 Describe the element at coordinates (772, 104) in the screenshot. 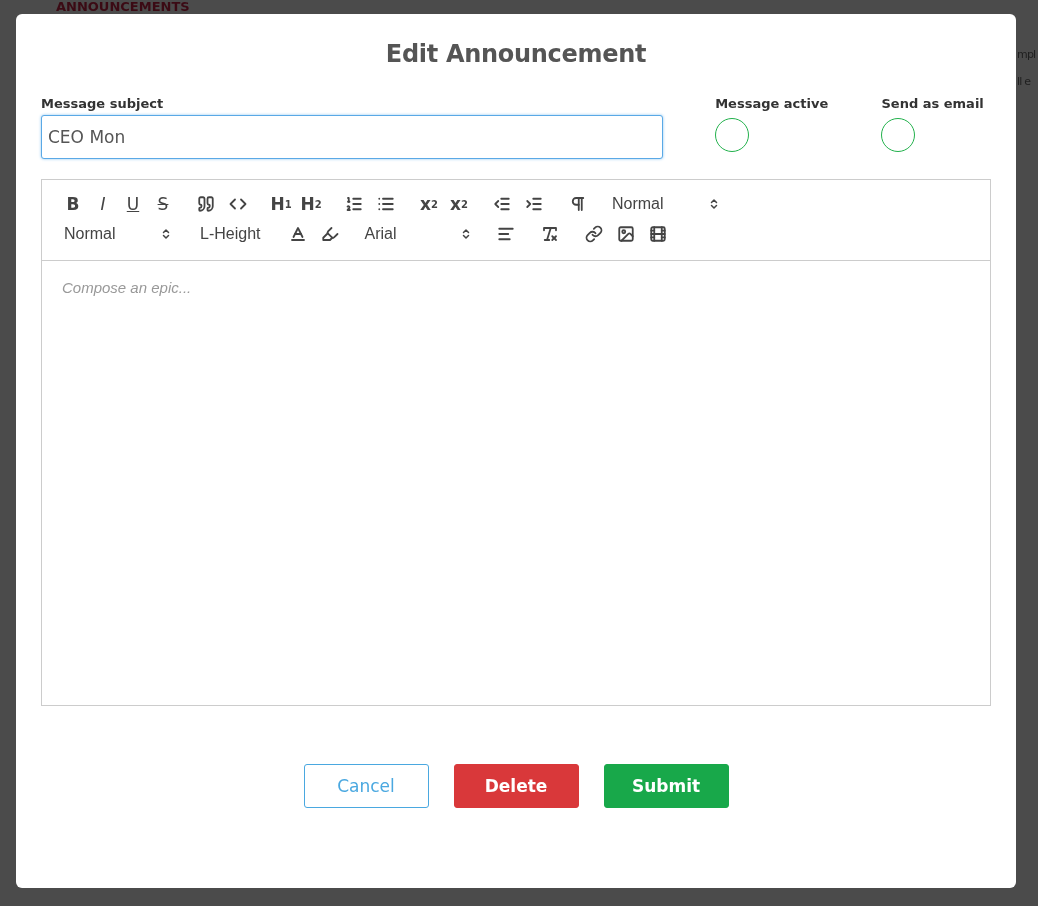

I see `toggle-label: Message active` at that location.